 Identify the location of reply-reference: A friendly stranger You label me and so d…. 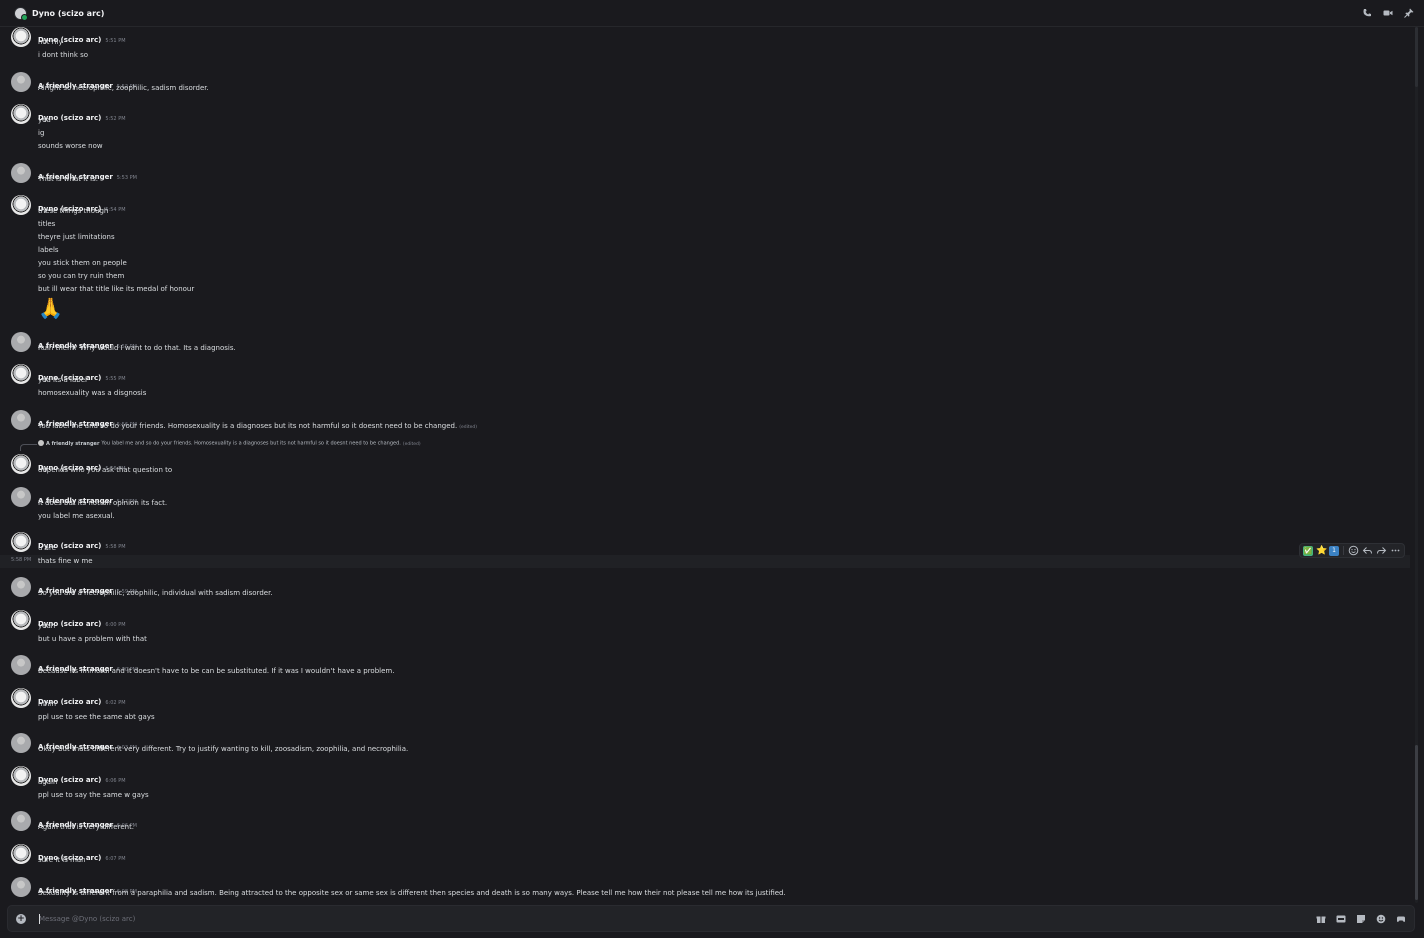
(229, 443).